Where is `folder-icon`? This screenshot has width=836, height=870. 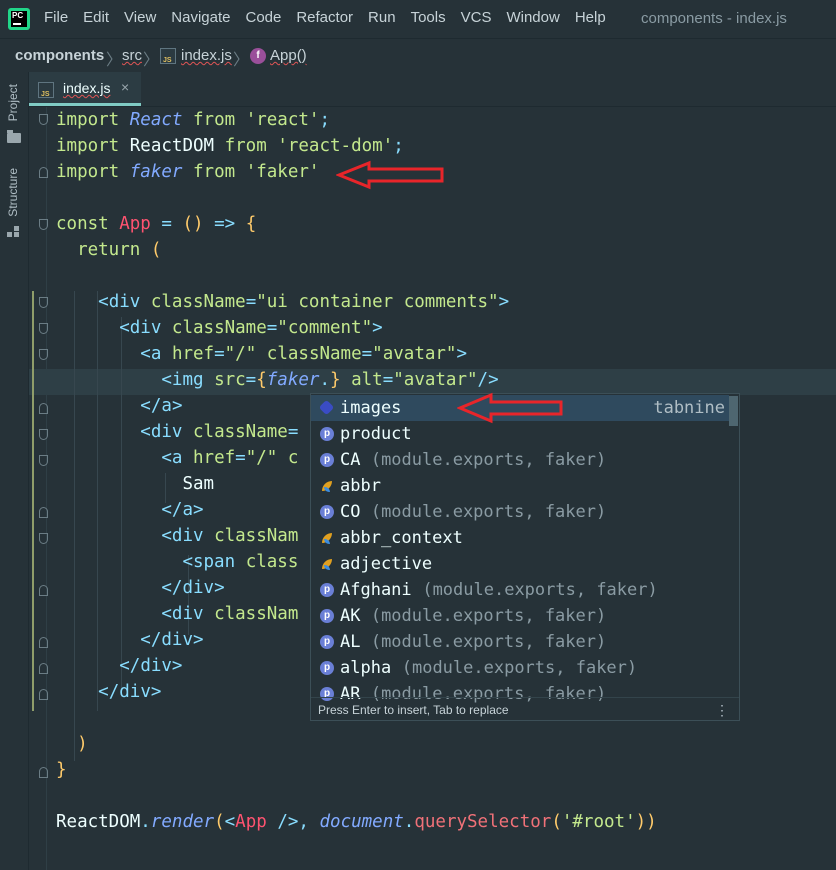
folder-icon is located at coordinates (14, 136).